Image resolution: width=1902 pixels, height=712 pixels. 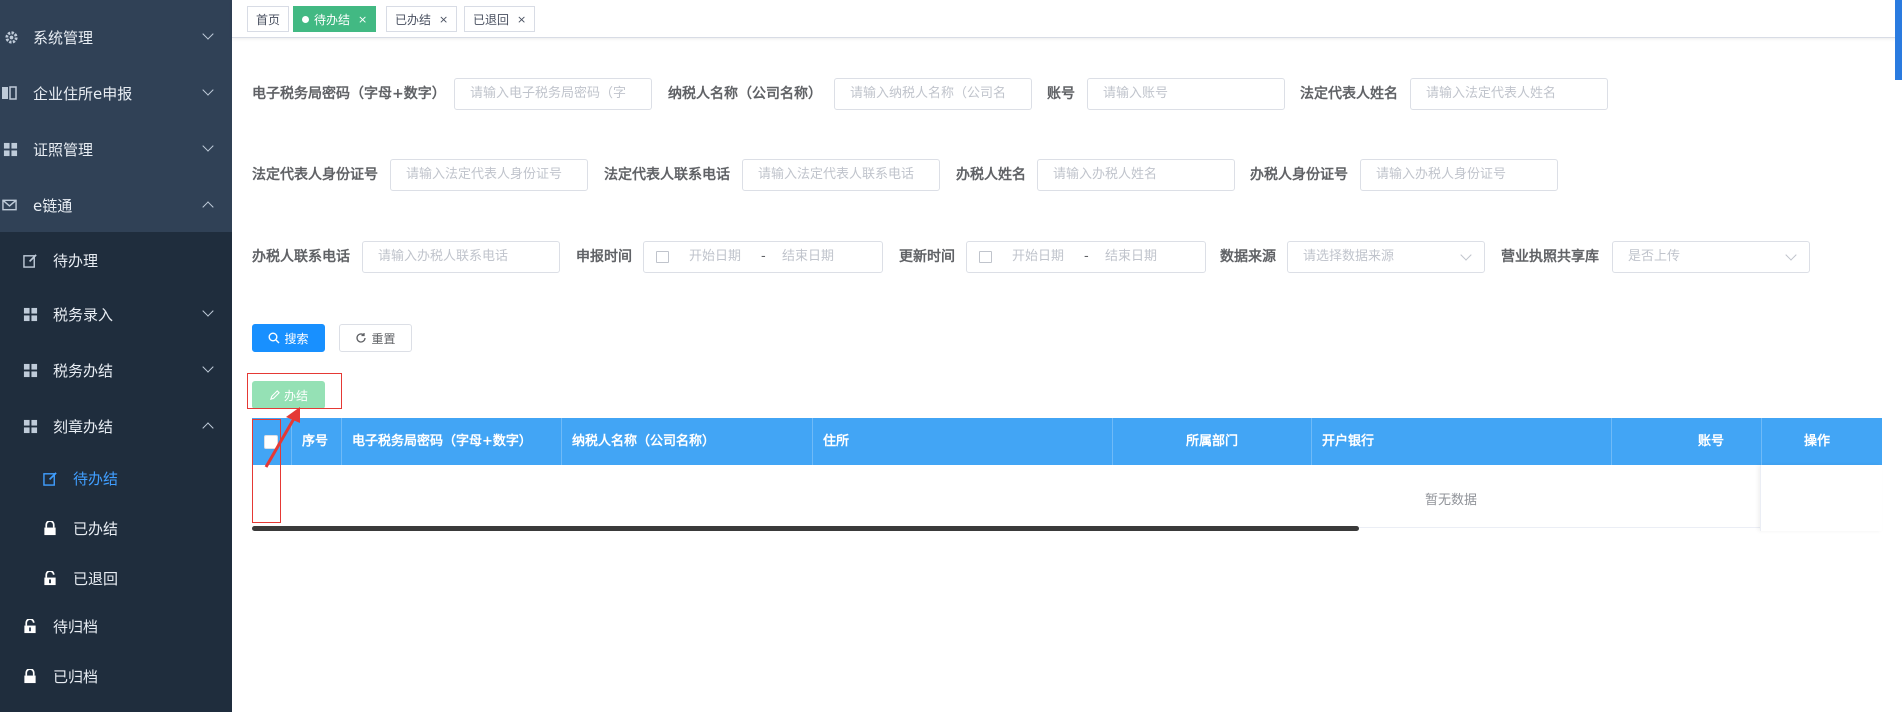 I want to click on label-tax-agent-id: 办税人身份证号, so click(x=1299, y=175).